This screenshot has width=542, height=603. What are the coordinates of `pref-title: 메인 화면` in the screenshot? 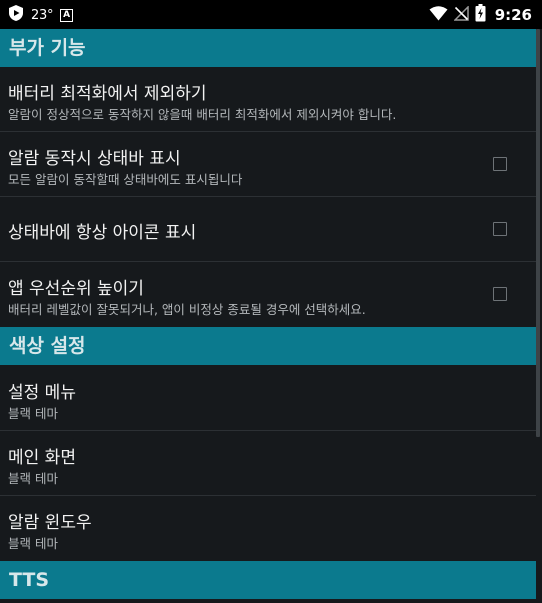 It's located at (42, 458).